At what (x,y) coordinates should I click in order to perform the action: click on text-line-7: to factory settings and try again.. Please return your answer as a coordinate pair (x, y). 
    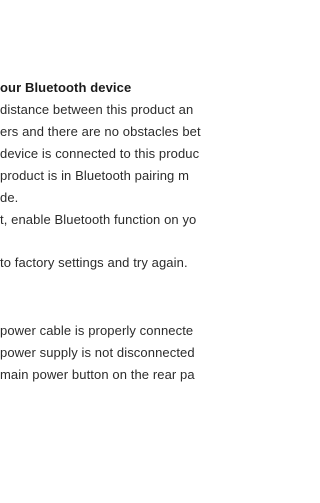
    Looking at the image, I should click on (94, 262).